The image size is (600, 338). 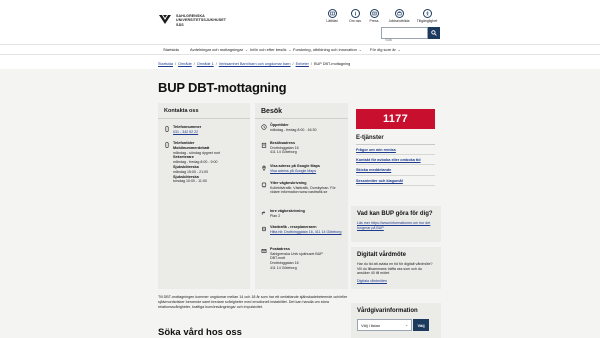 I want to click on breadcrumb-link: Verksamhet Barn/barn och ungdomar barn, so click(x=255, y=64).